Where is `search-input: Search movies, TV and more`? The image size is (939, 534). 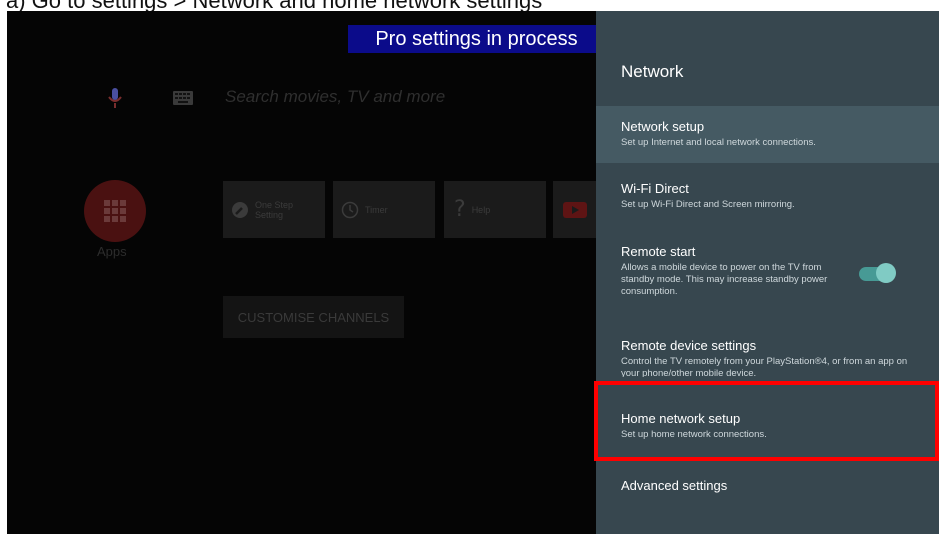 search-input: Search movies, TV and more is located at coordinates (335, 97).